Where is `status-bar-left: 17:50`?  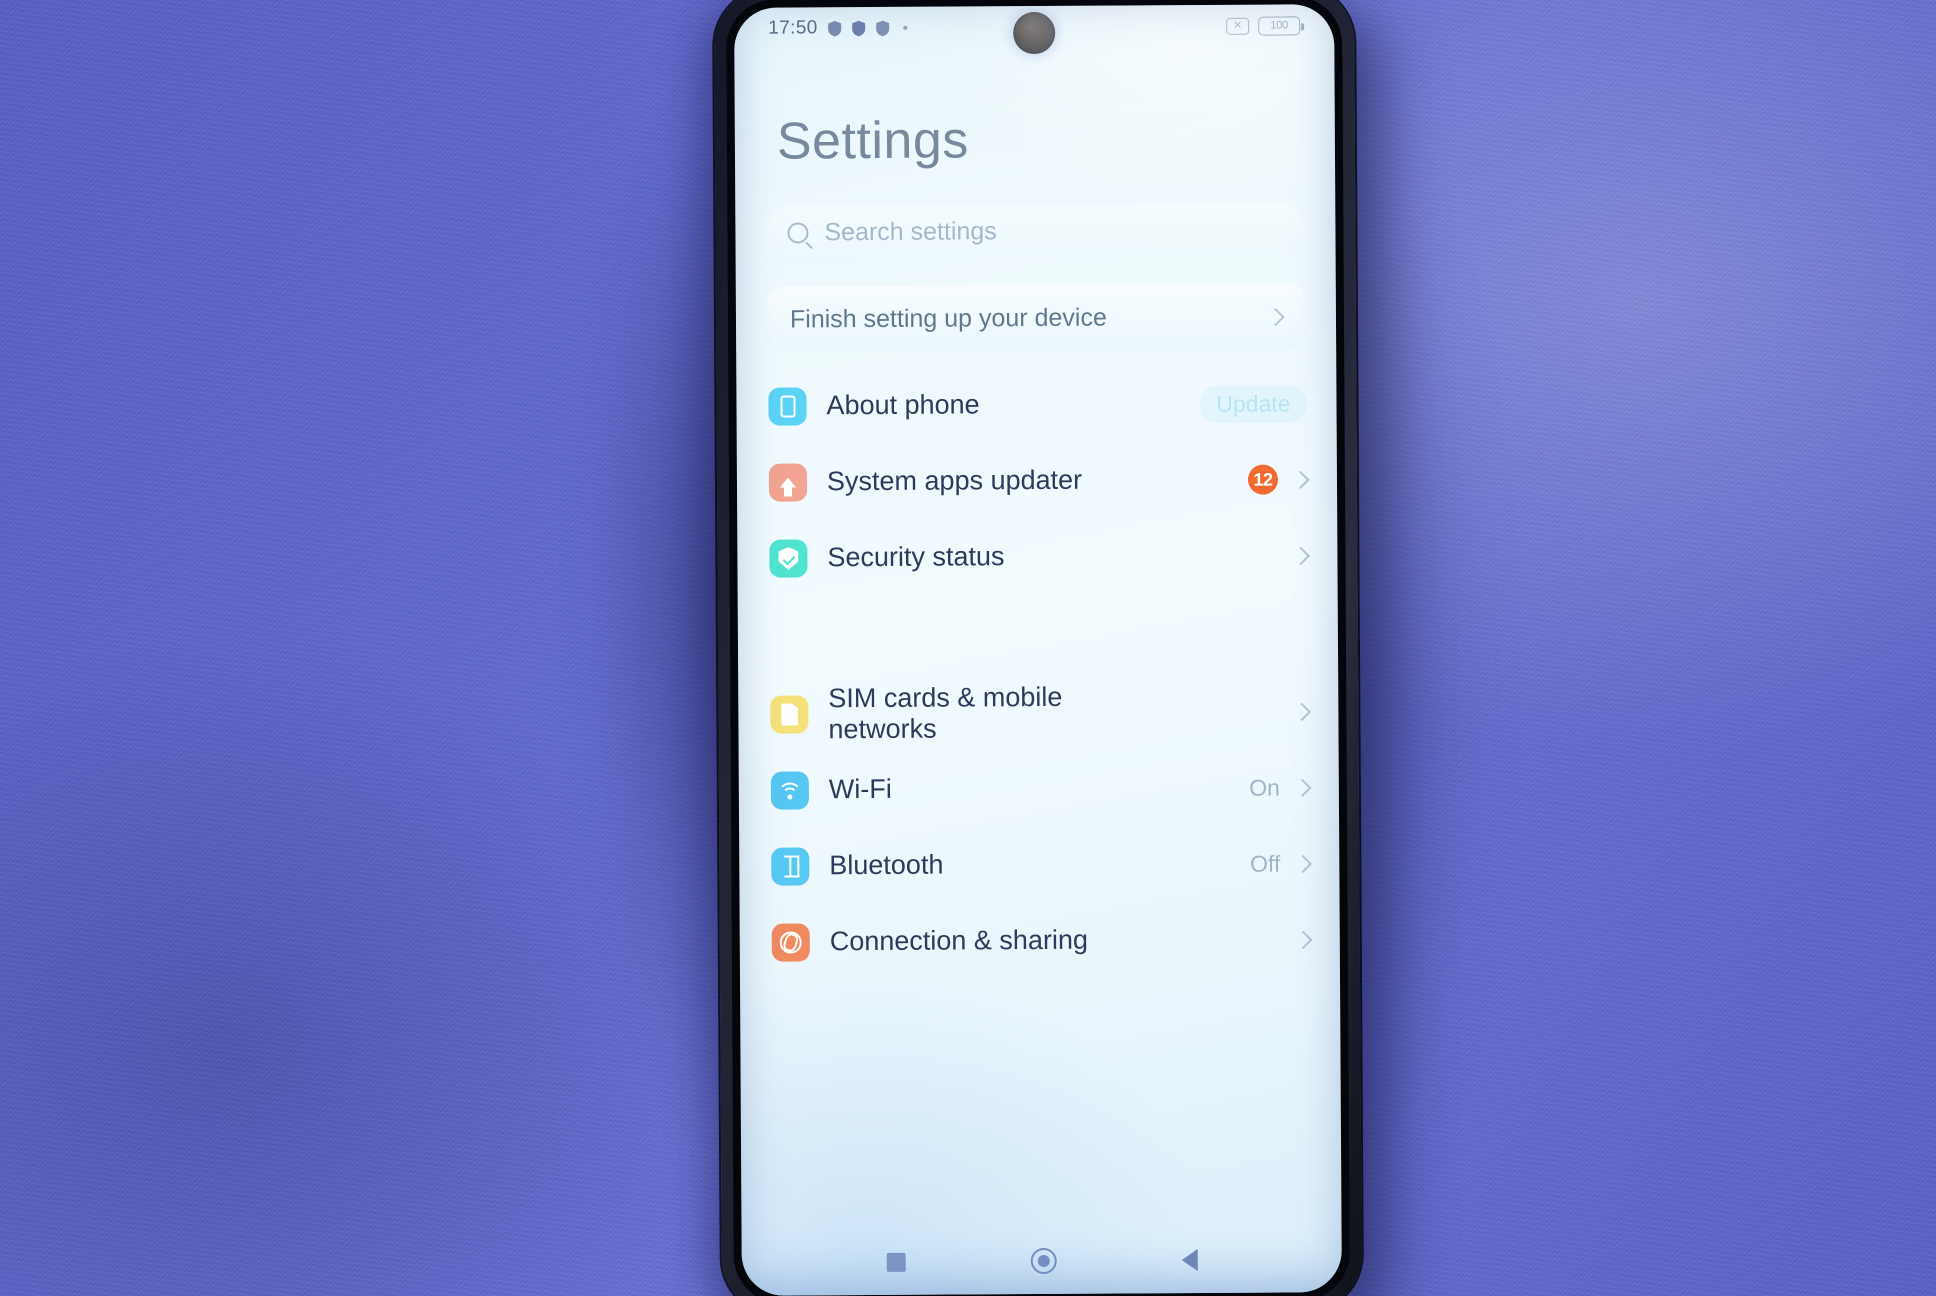
status-bar-left: 17:50 is located at coordinates (837, 28).